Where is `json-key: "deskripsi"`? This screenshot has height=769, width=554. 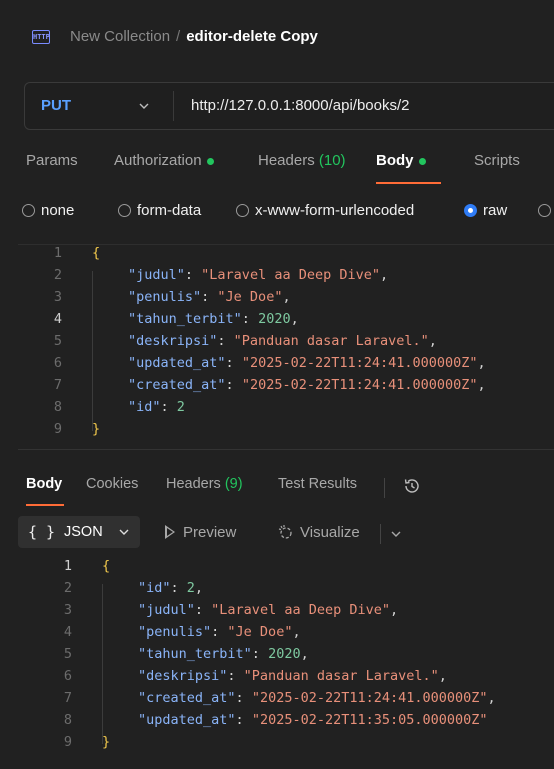
json-key: "deskripsi" is located at coordinates (183, 676).